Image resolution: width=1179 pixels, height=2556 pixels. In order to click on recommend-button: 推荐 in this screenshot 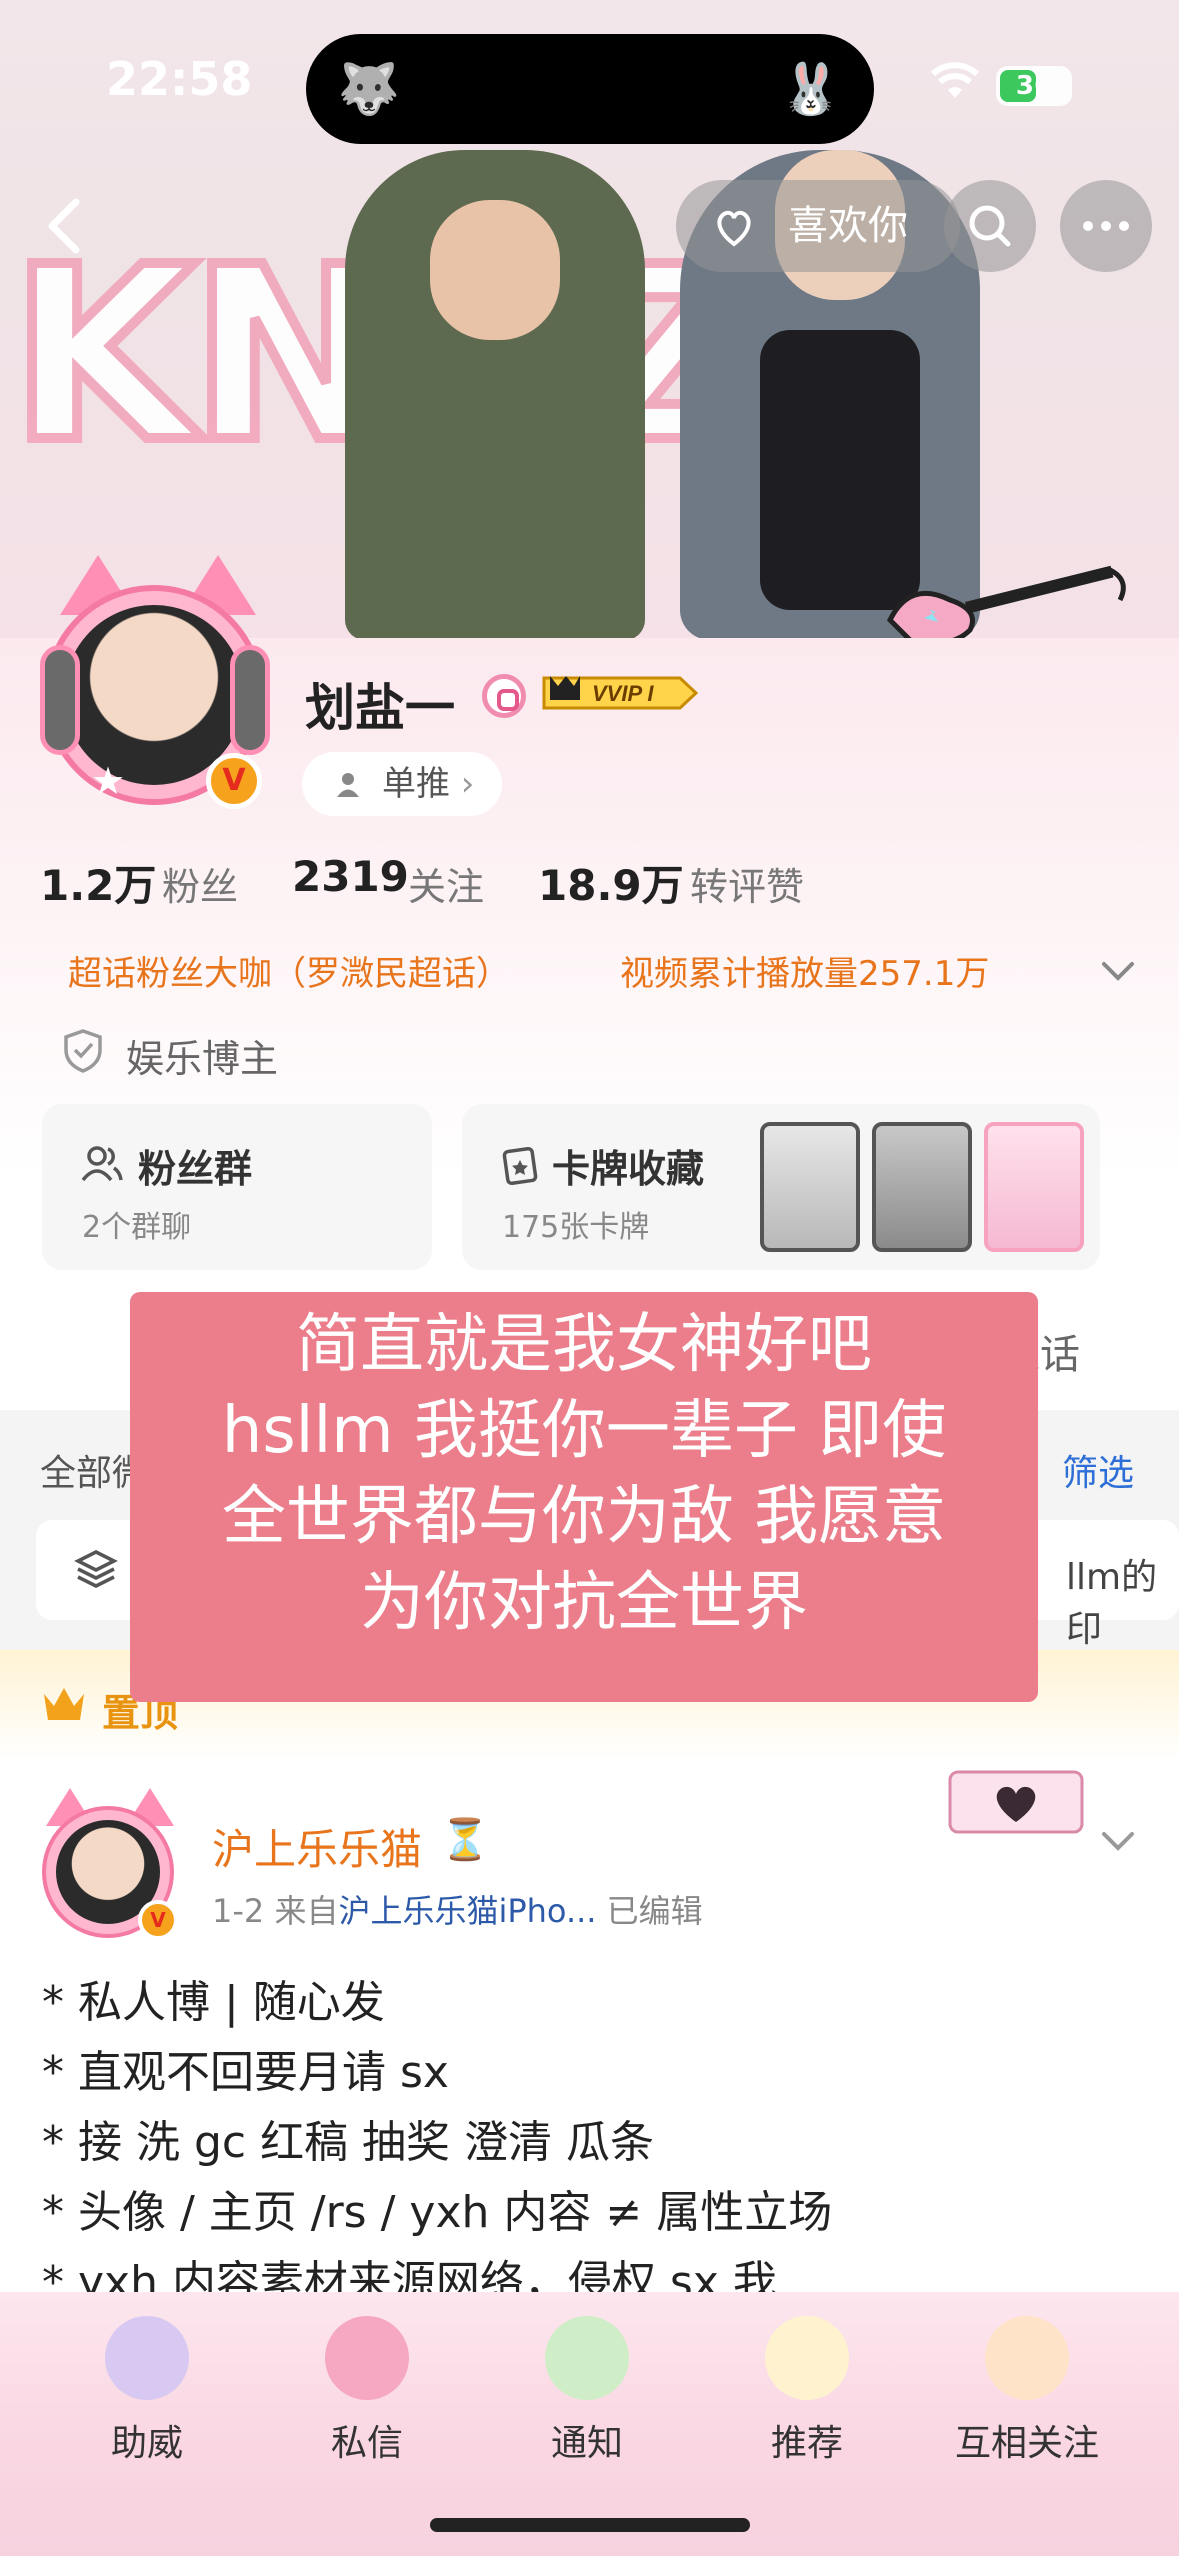, I will do `click(807, 2391)`.